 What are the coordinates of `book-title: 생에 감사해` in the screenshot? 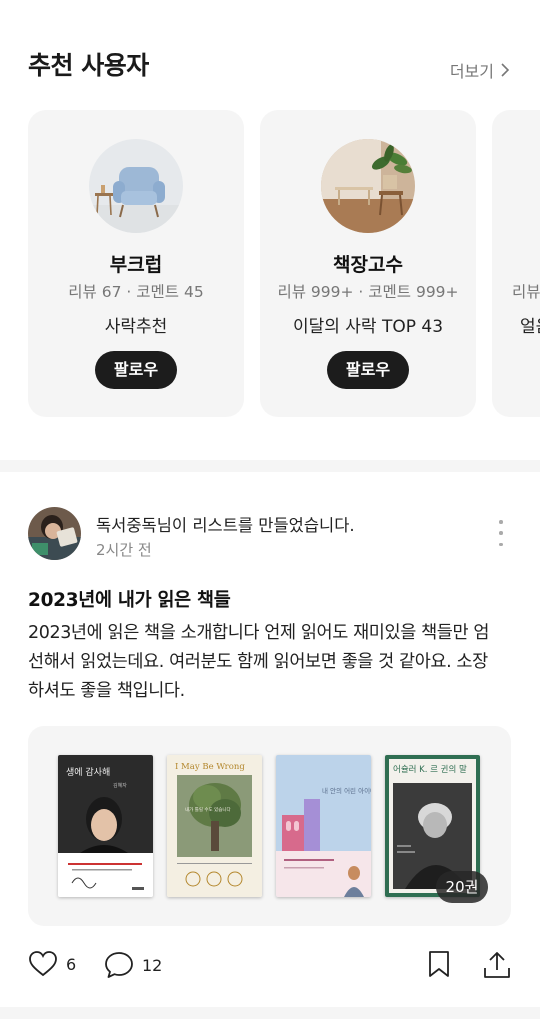 It's located at (88, 772).